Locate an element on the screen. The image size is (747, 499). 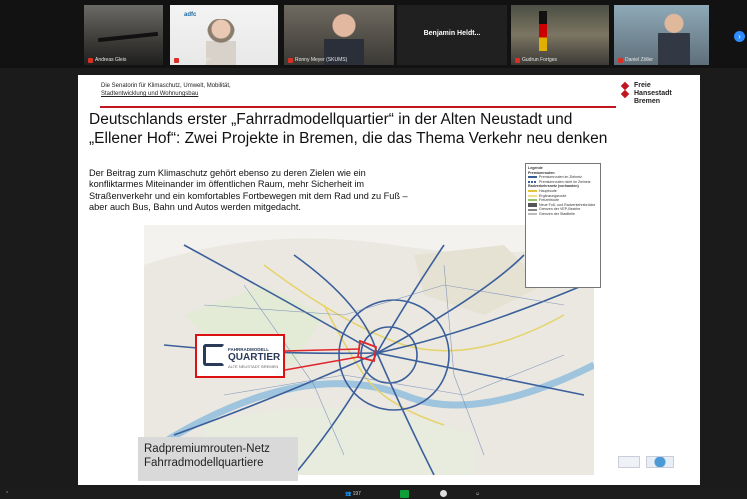
people-icon: 👥 is located at coordinates (348, 494).